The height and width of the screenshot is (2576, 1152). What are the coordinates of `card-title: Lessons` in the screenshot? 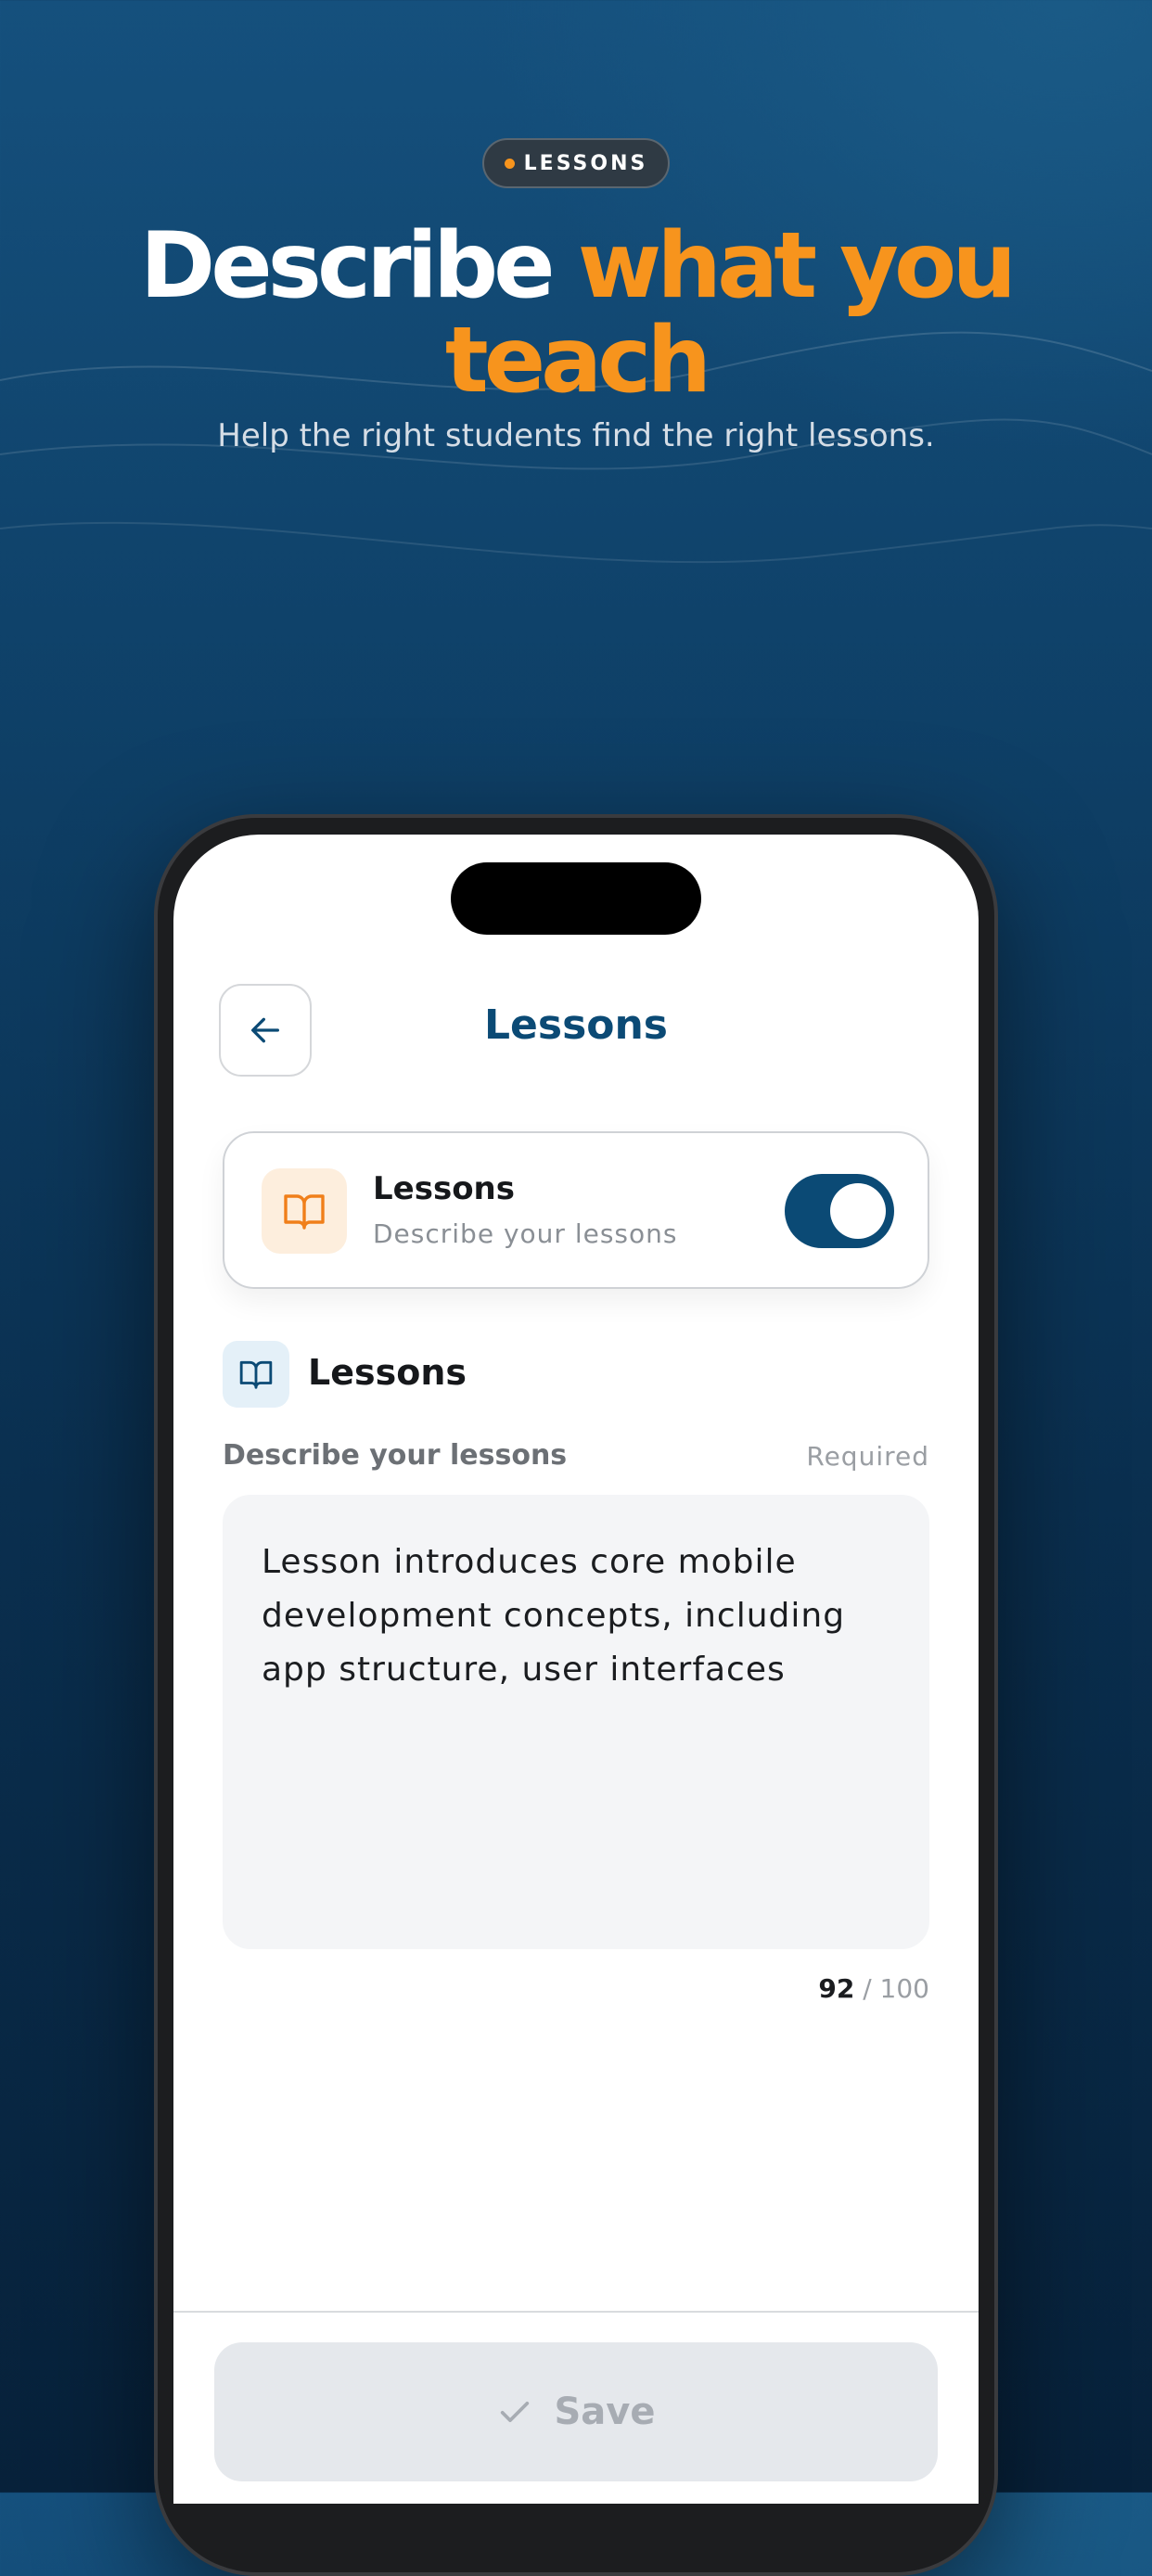 It's located at (444, 1189).